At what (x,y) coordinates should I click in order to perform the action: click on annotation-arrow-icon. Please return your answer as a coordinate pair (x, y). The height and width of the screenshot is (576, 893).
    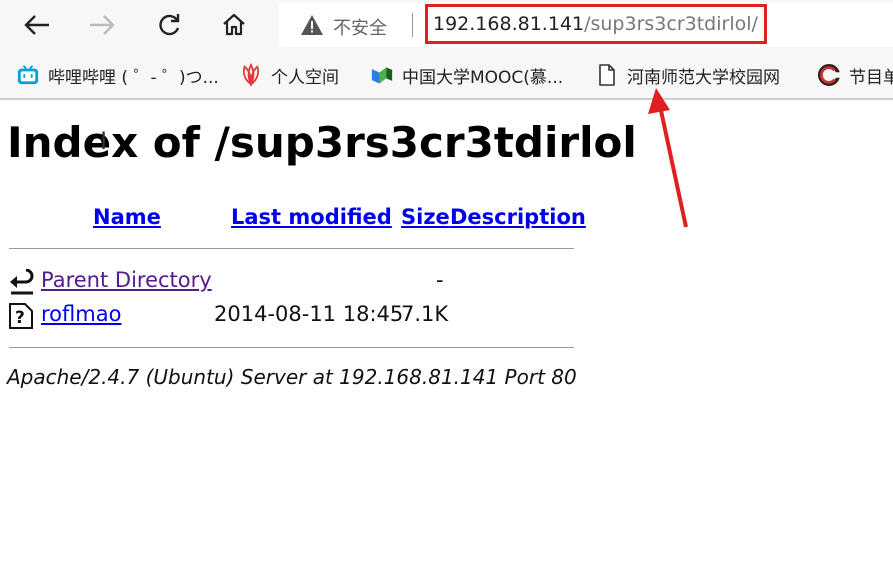
    Looking at the image, I should click on (668, 158).